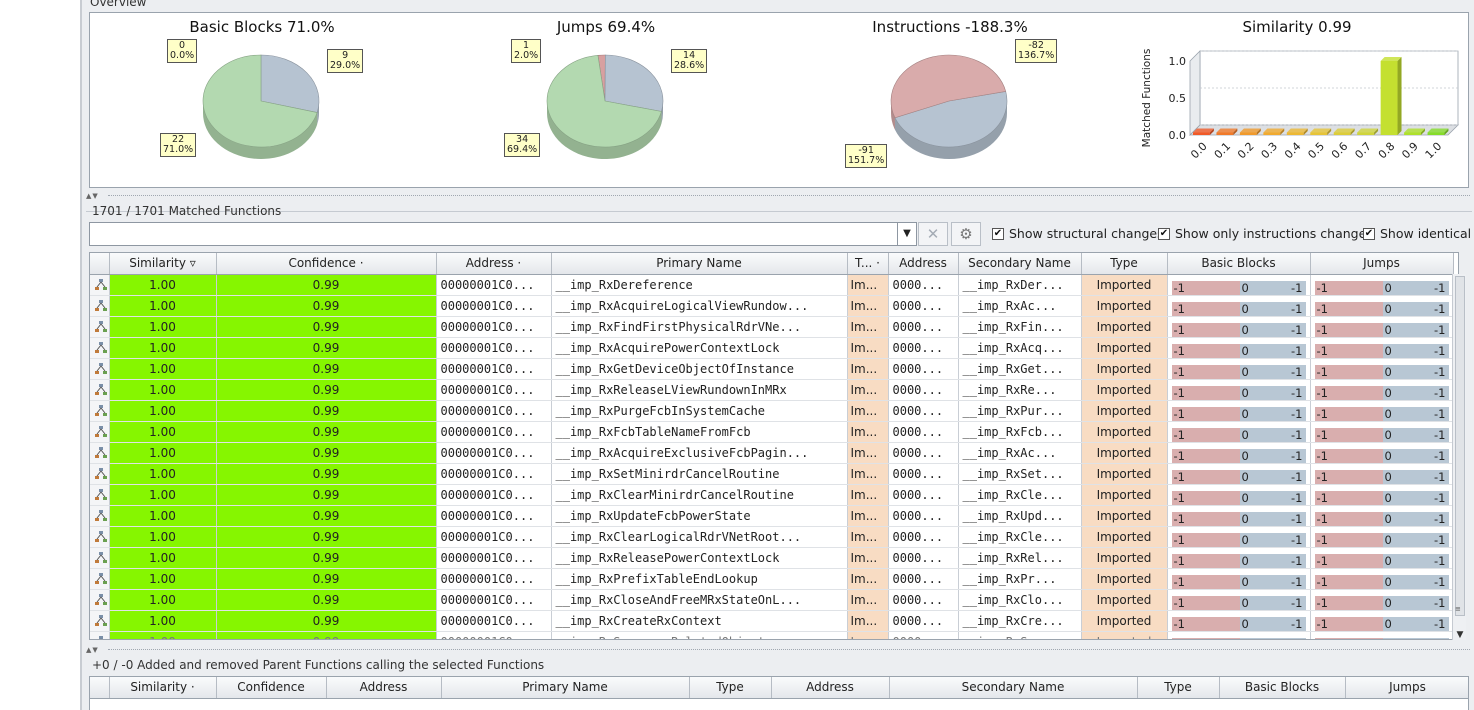 The width and height of the screenshot is (1474, 710). Describe the element at coordinates (1460, 446) in the screenshot. I see `scrollbar-thumb` at that location.